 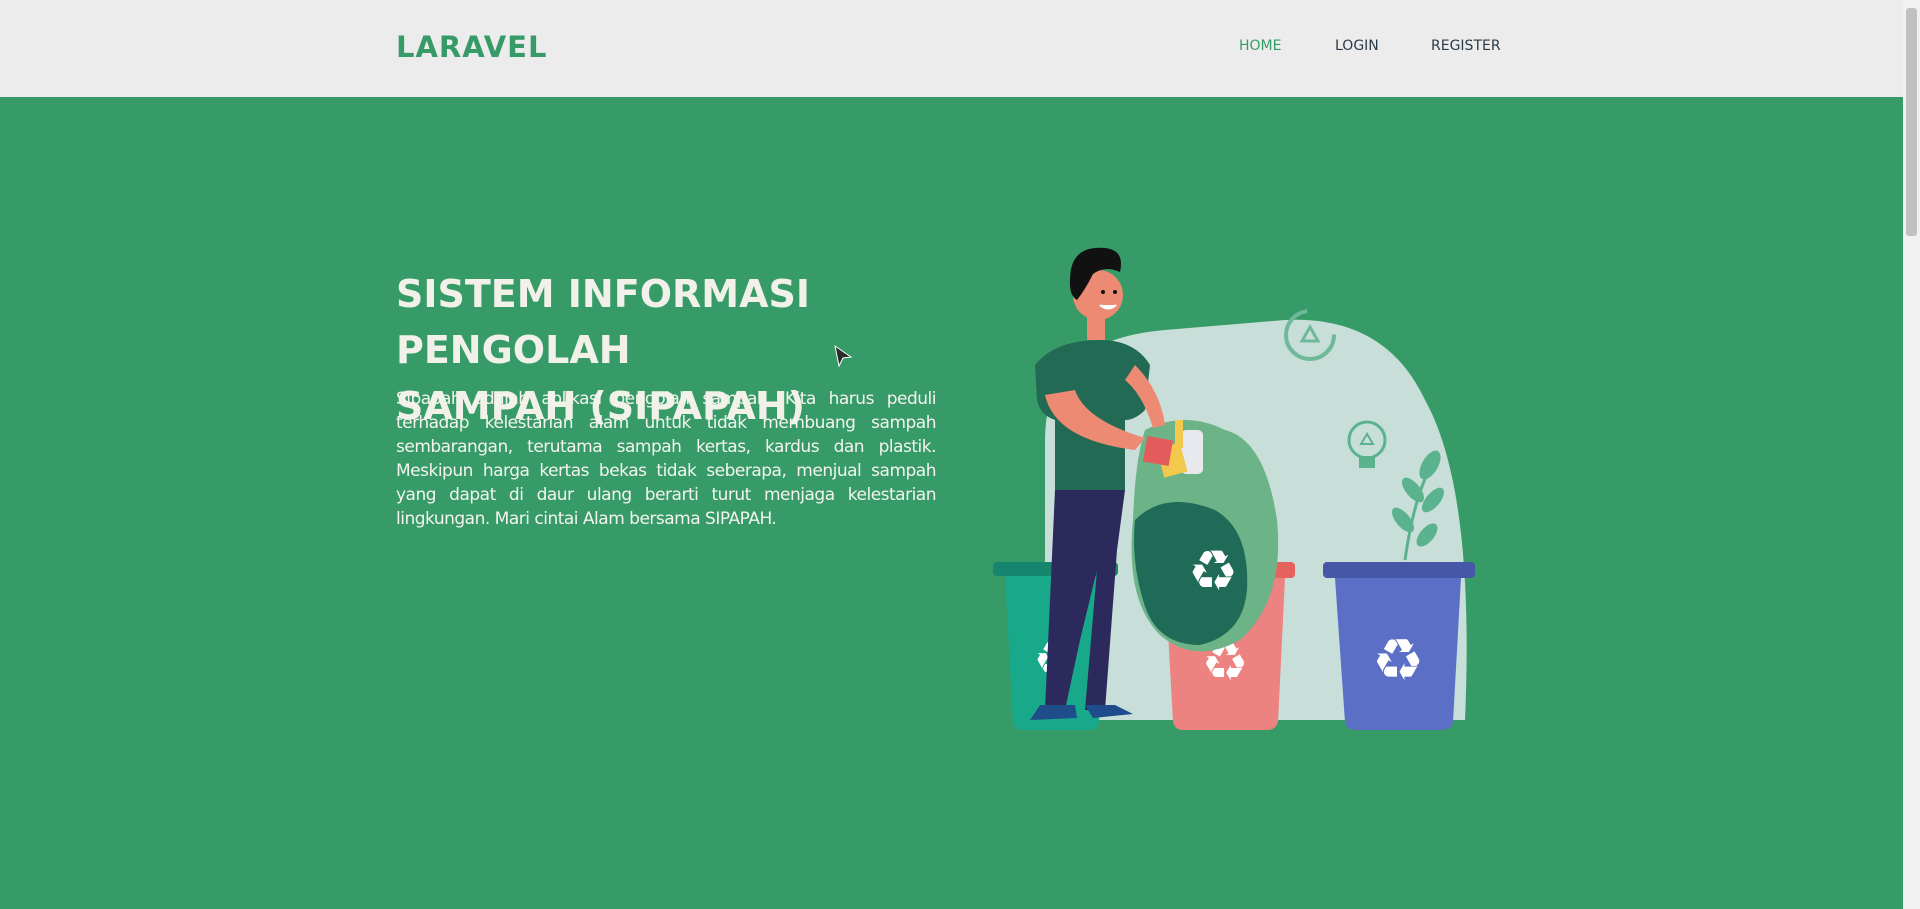 What do you see at coordinates (1260, 46) in the screenshot?
I see `nav-home-link: HOME` at bounding box center [1260, 46].